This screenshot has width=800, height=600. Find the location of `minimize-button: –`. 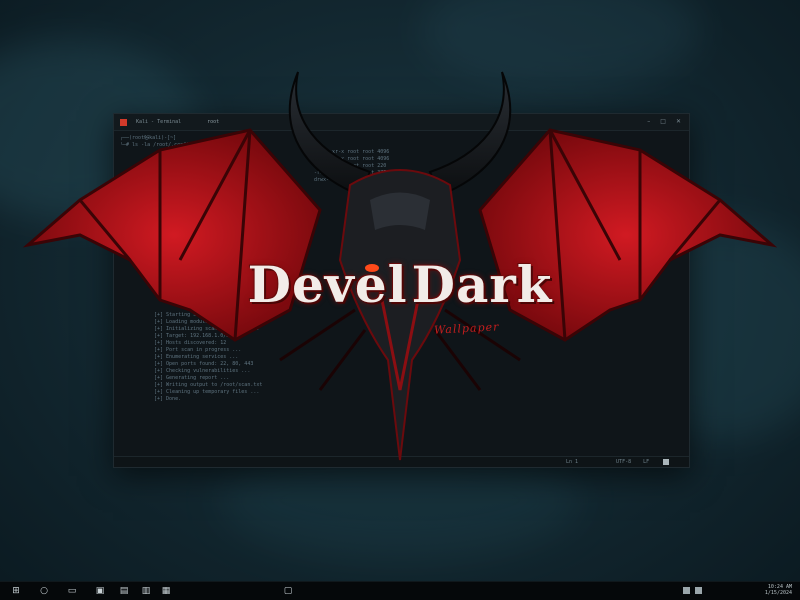

minimize-button: – is located at coordinates (648, 122).